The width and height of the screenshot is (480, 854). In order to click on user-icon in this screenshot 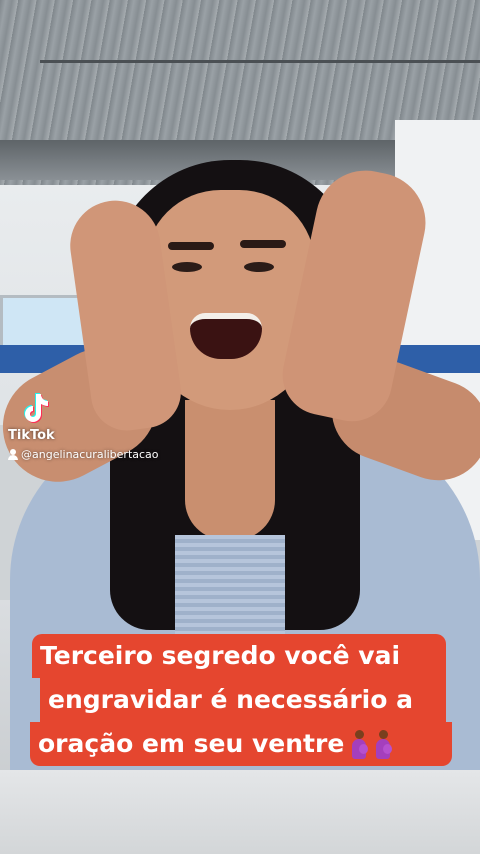, I will do `click(13, 454)`.